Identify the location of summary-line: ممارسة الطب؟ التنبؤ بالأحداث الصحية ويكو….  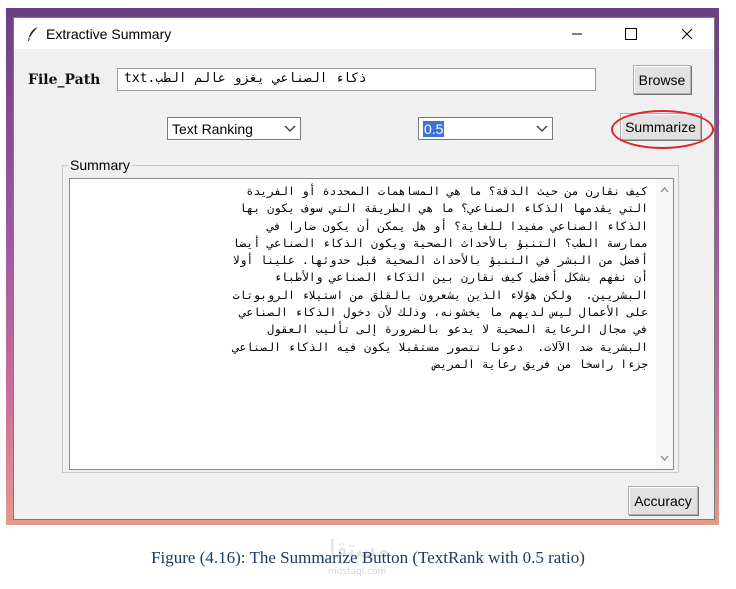
(440, 242).